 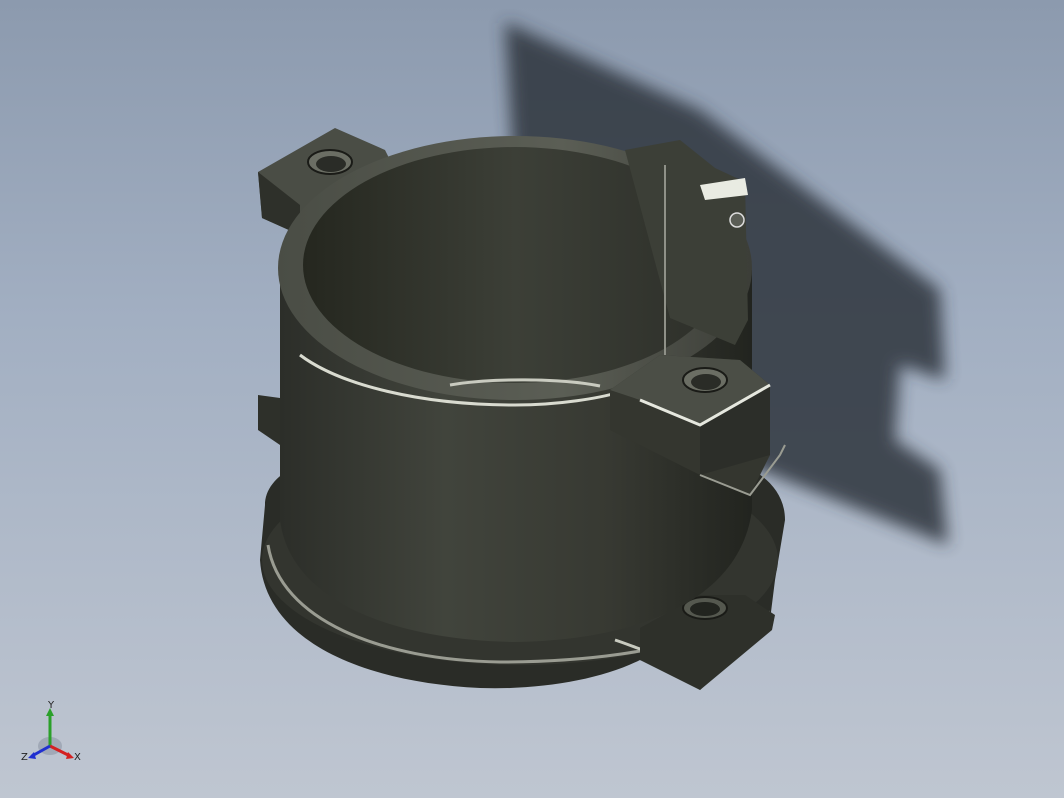 I want to click on x-axis-label: X, so click(x=77, y=757).